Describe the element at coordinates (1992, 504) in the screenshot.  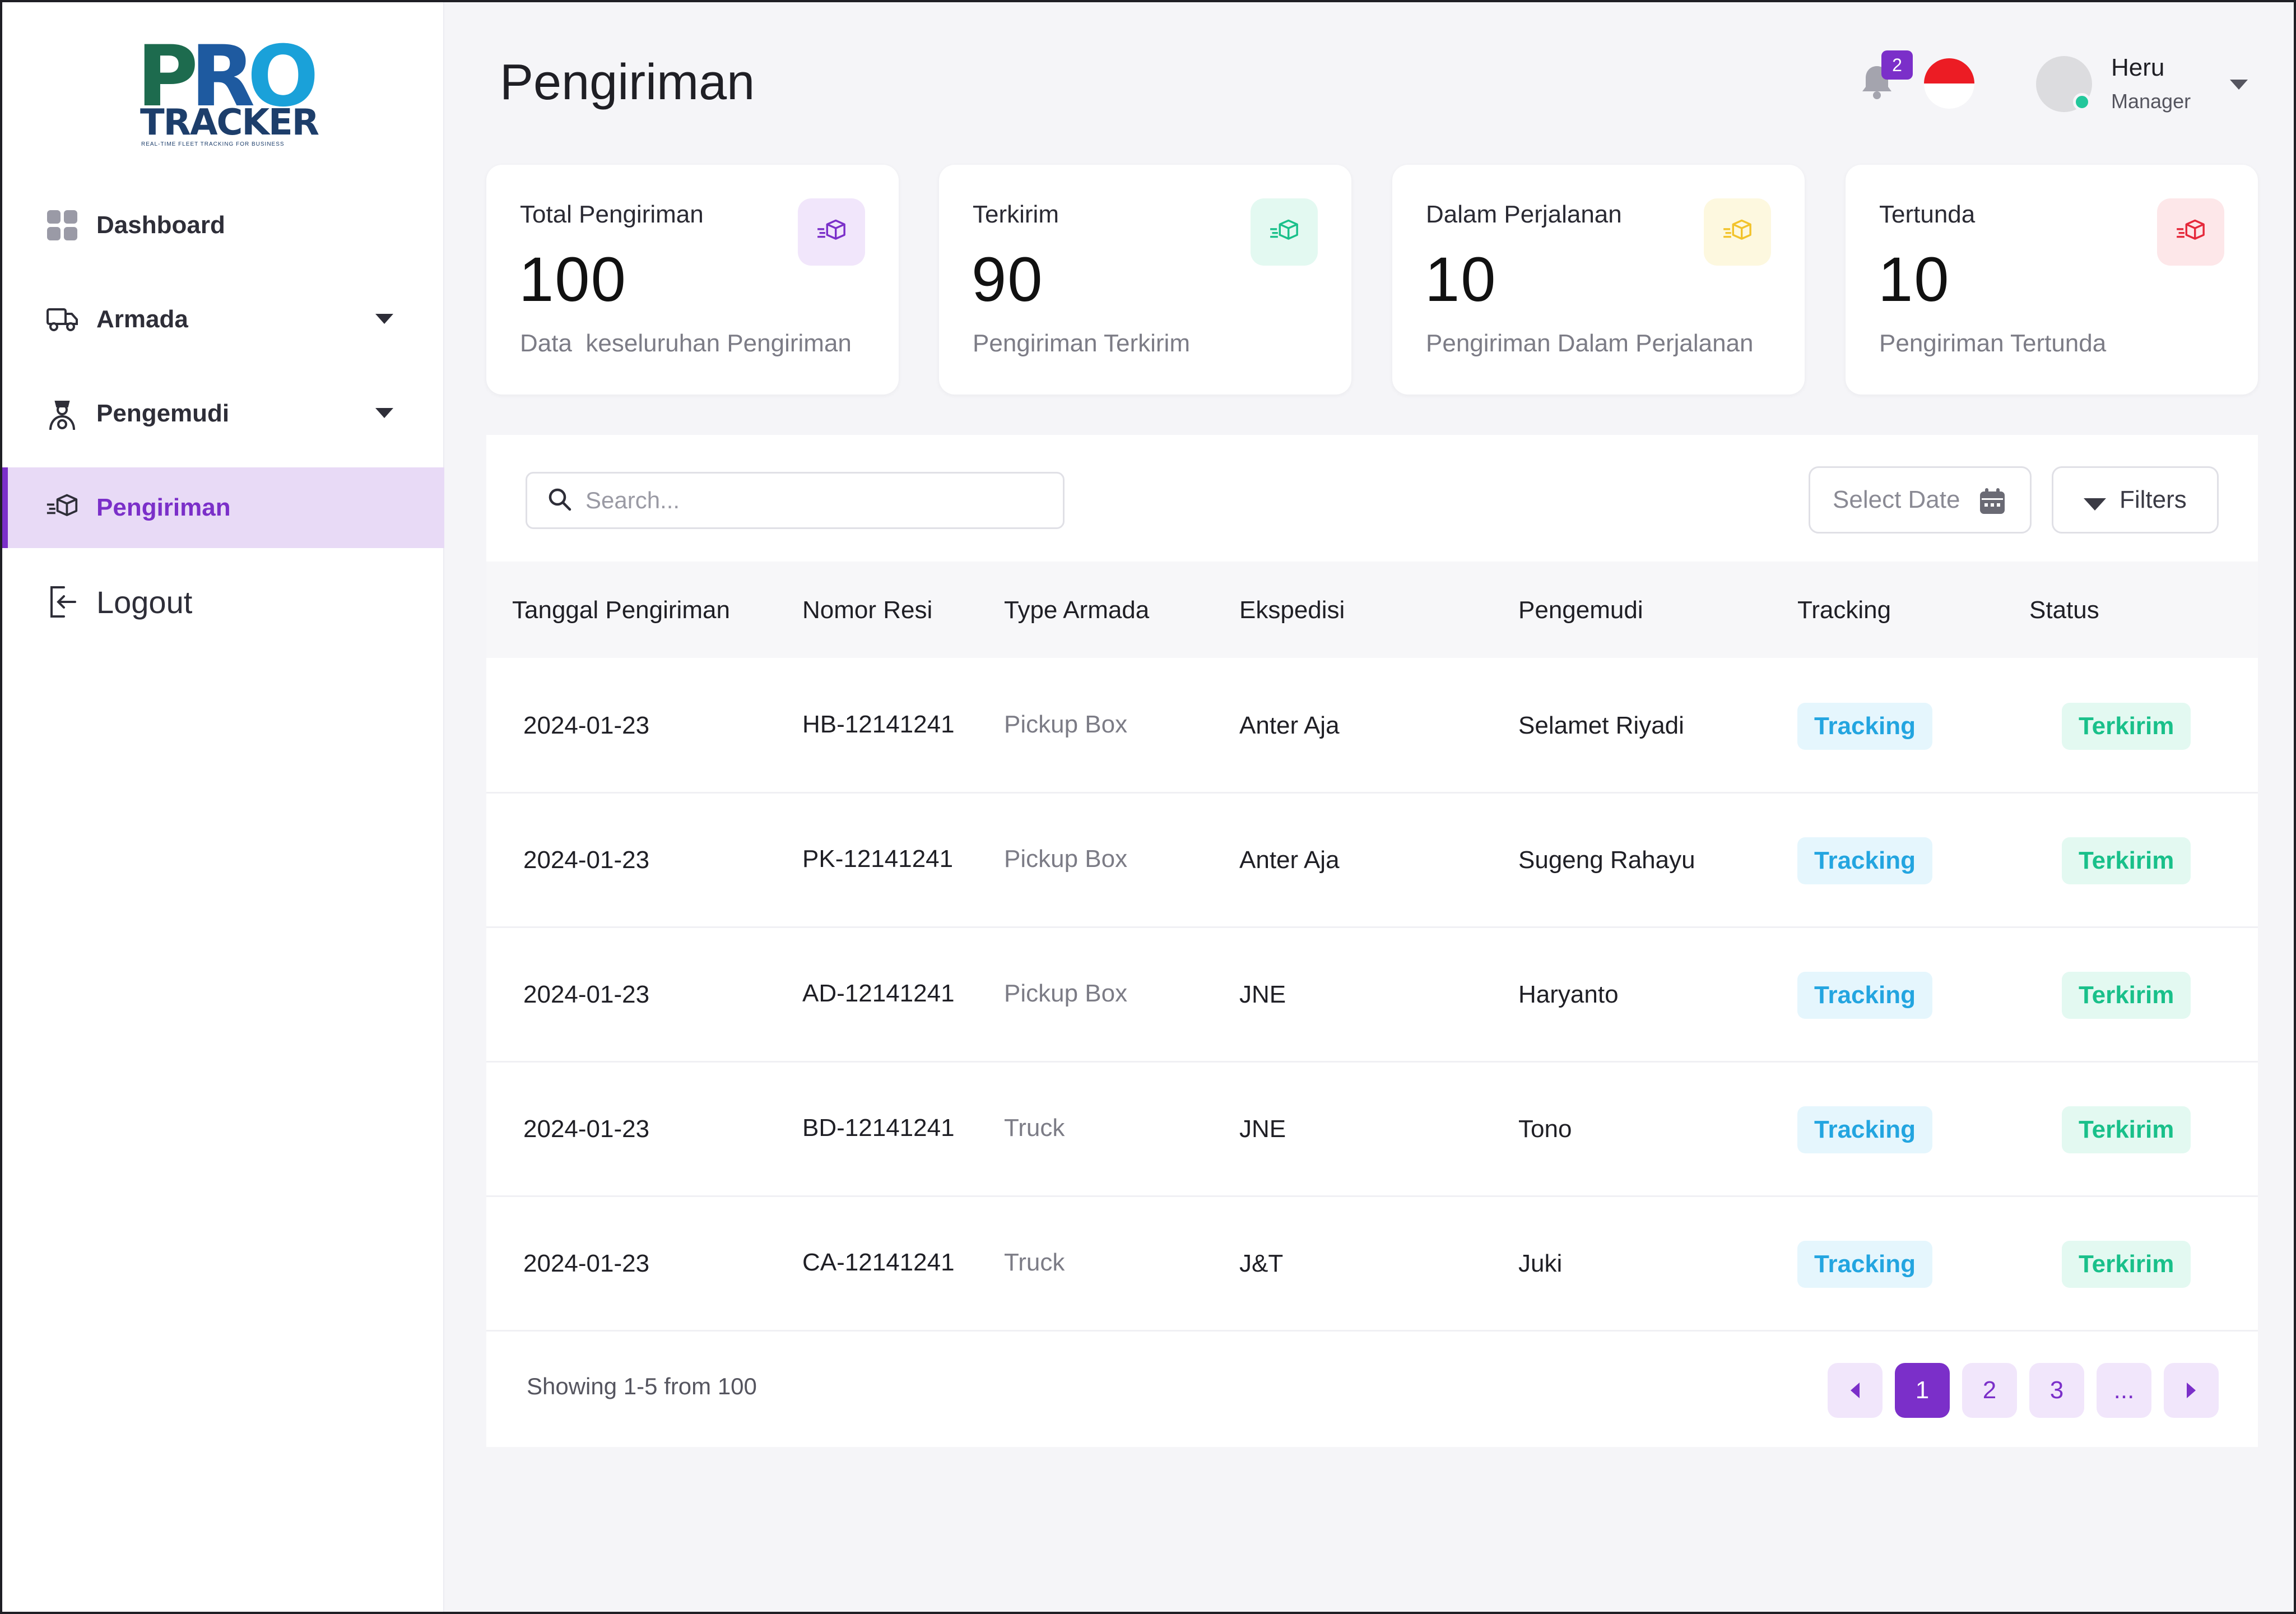
I see `calendar-icon` at that location.